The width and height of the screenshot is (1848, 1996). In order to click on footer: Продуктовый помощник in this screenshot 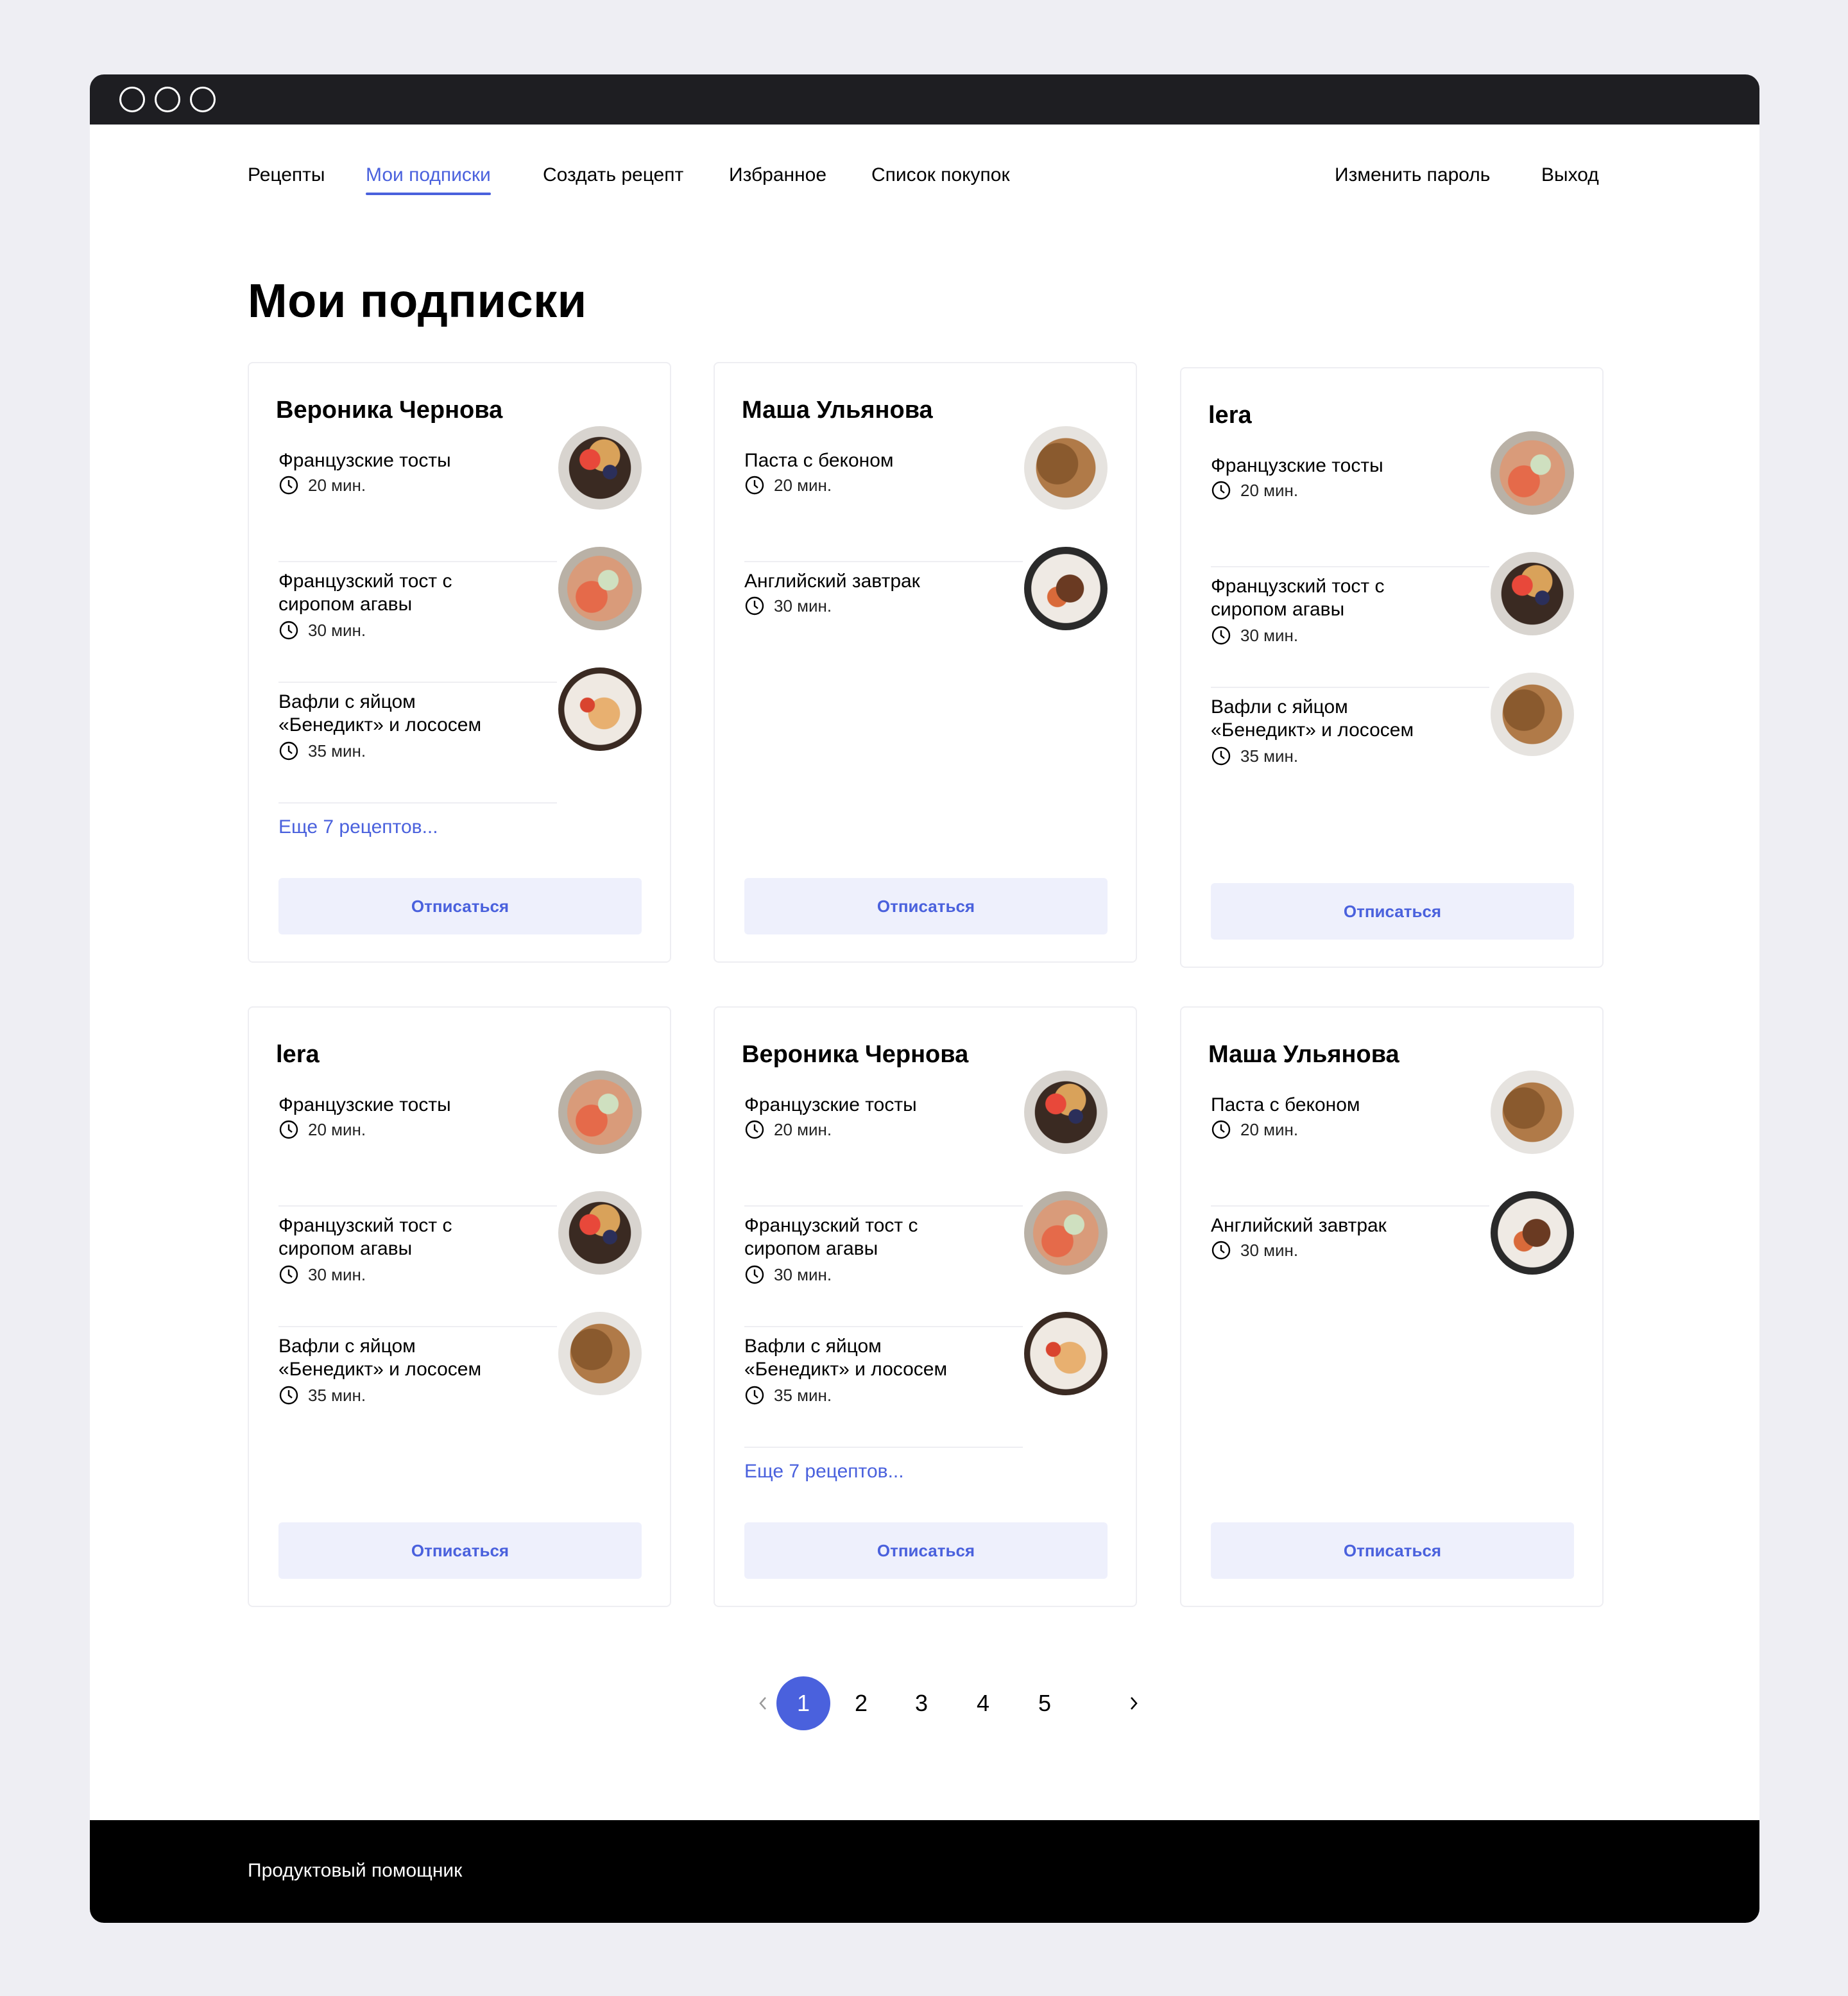, I will do `click(925, 1871)`.